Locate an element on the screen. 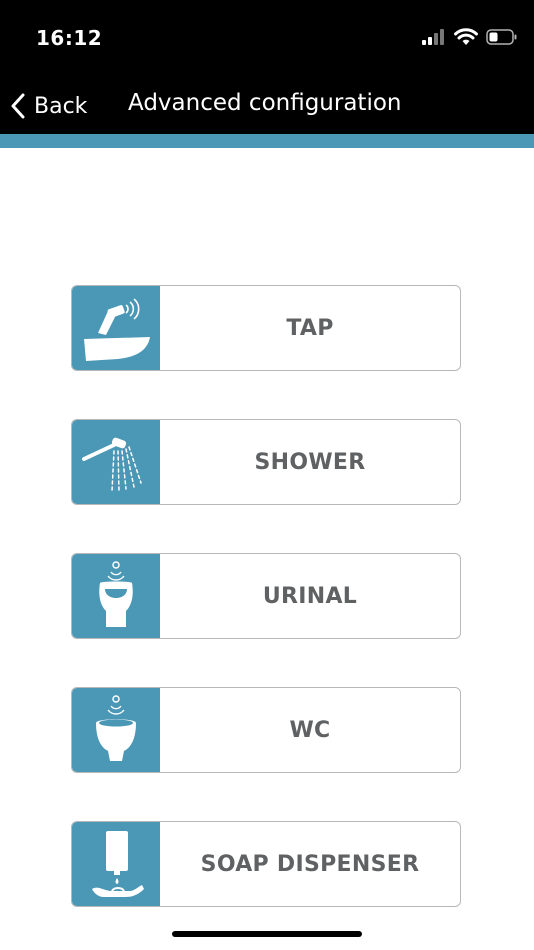 The width and height of the screenshot is (534, 950). chevron-left-icon is located at coordinates (18, 106).